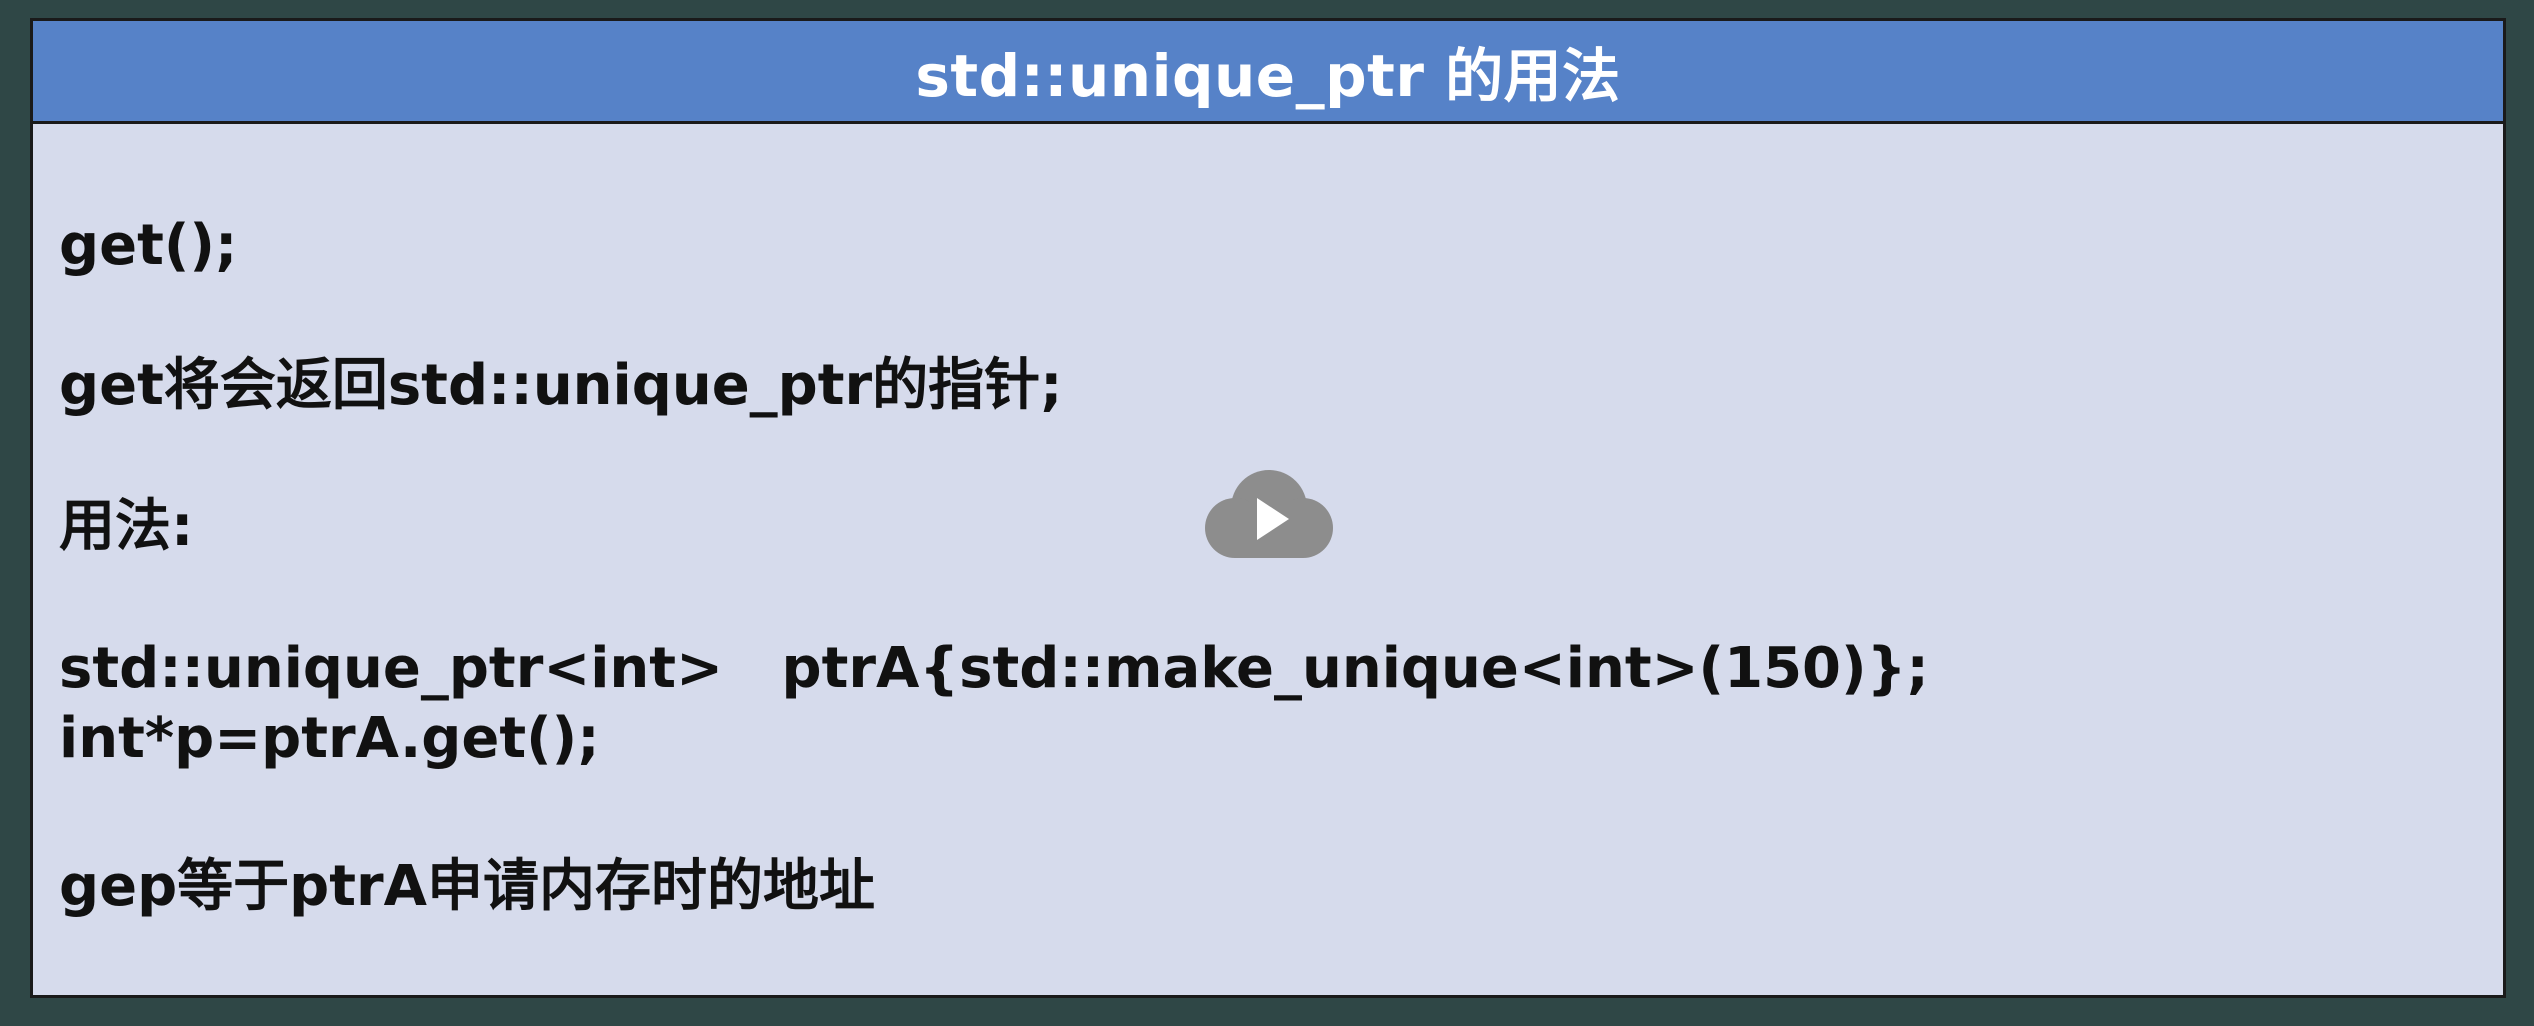  I want to click on slide-header: std::unique_ptr 的用法, so click(1268, 72).